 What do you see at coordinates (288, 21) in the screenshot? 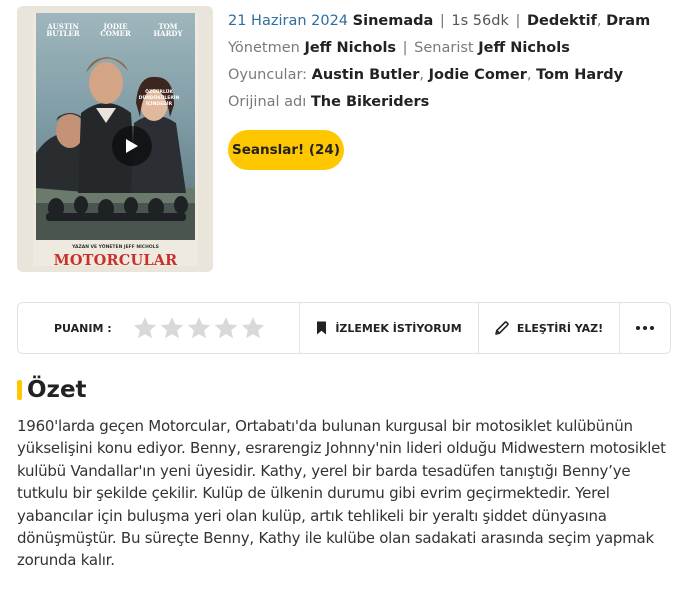
I see `release-date: 21 Haziran 2024` at bounding box center [288, 21].